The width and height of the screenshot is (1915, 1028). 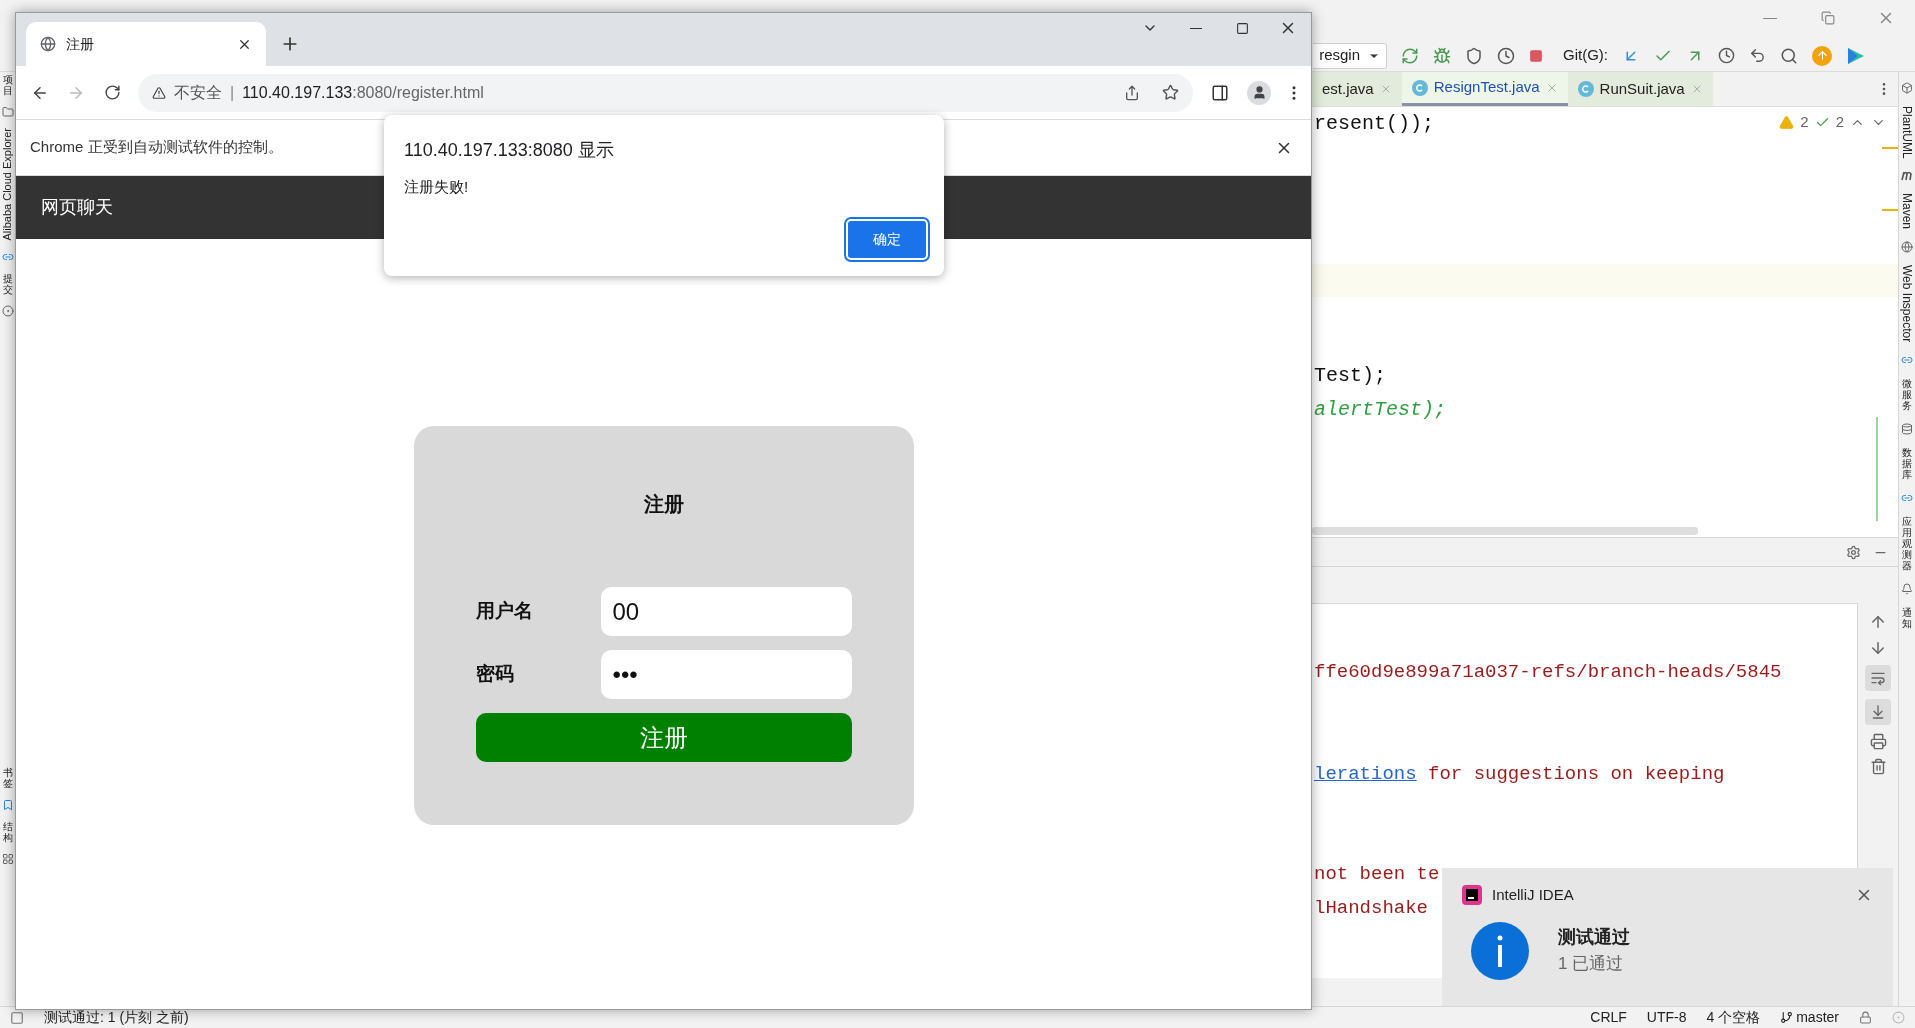 What do you see at coordinates (1907, 394) in the screenshot?
I see `tool-window-label: 微服务` at bounding box center [1907, 394].